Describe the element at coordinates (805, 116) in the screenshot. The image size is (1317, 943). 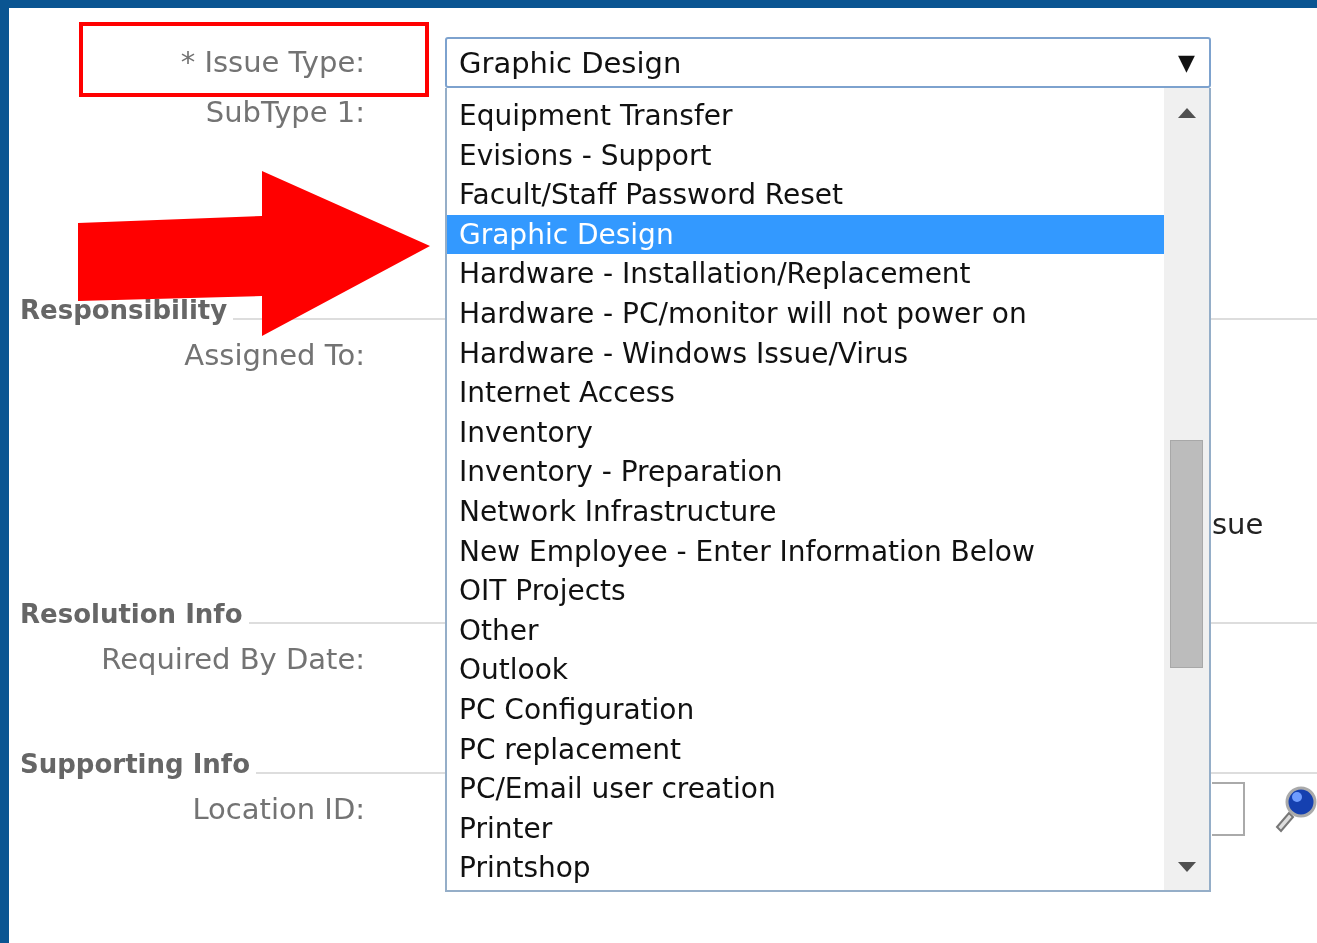
I see `dropdown-option: Equipment Transfer` at that location.